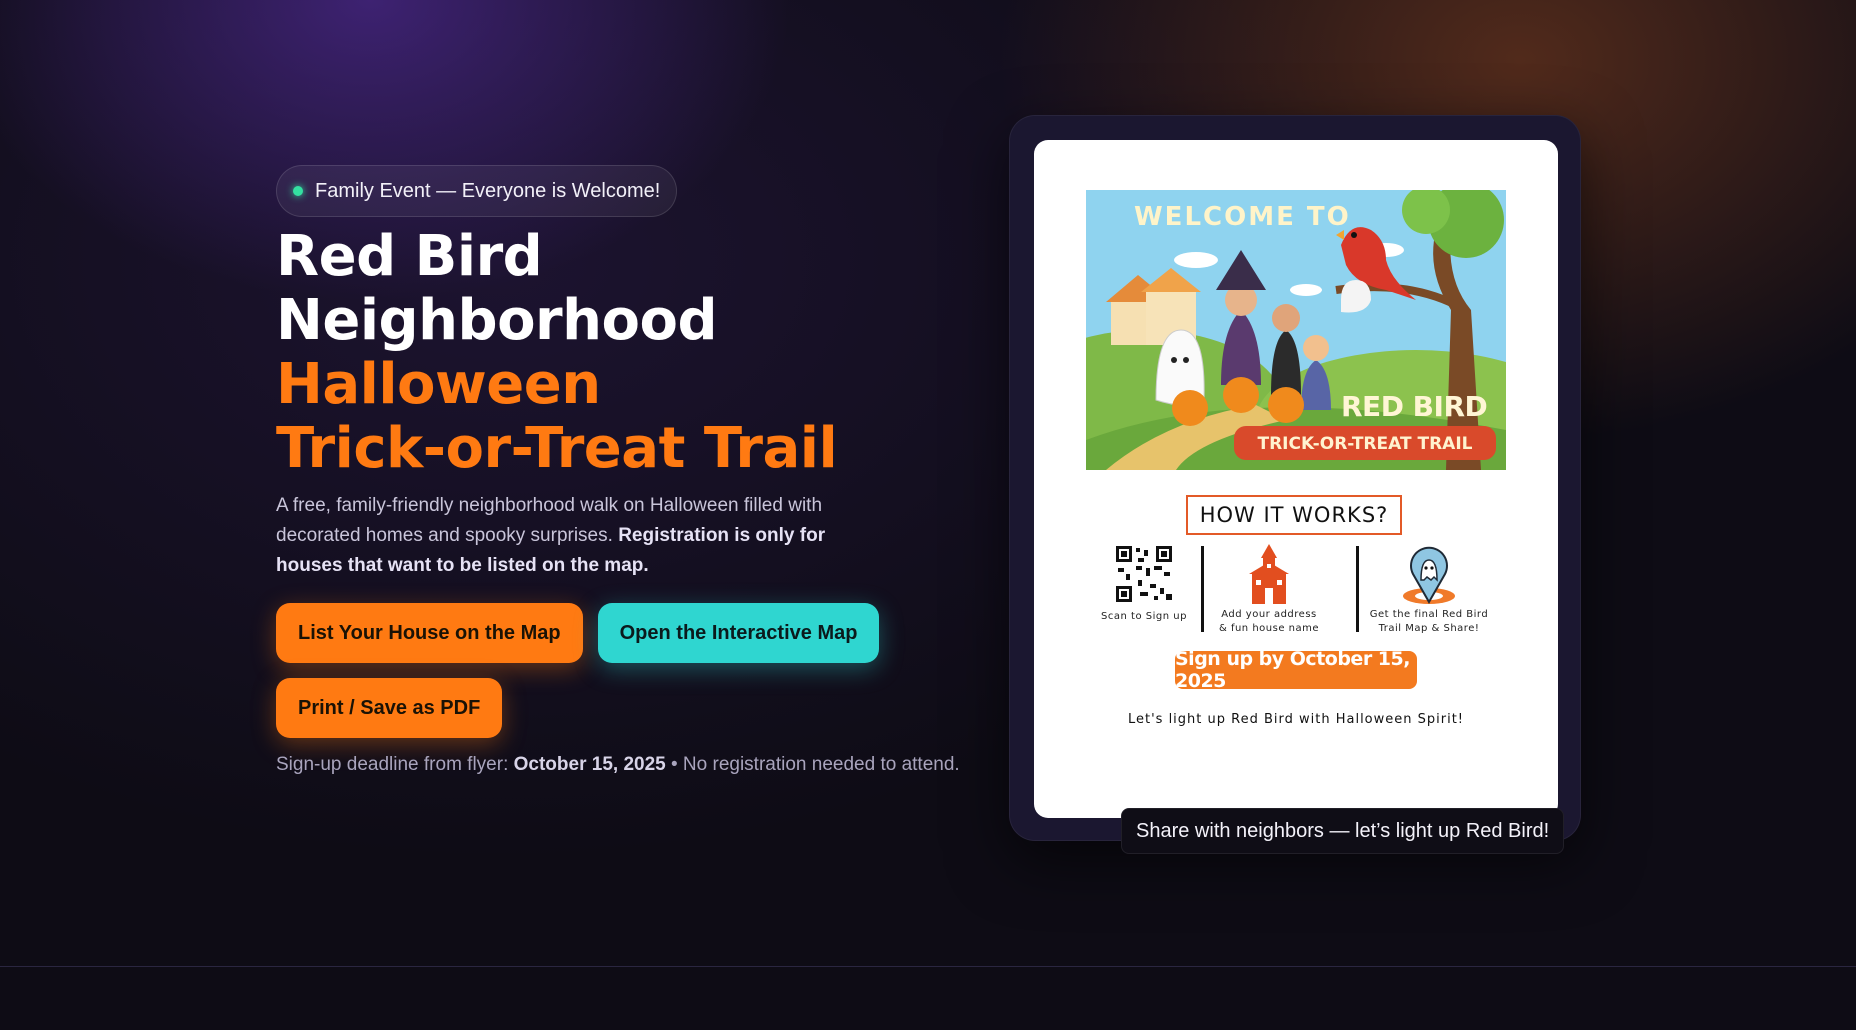  Describe the element at coordinates (389, 708) in the screenshot. I see `print-pdf-button: Print / Save as PDF` at that location.